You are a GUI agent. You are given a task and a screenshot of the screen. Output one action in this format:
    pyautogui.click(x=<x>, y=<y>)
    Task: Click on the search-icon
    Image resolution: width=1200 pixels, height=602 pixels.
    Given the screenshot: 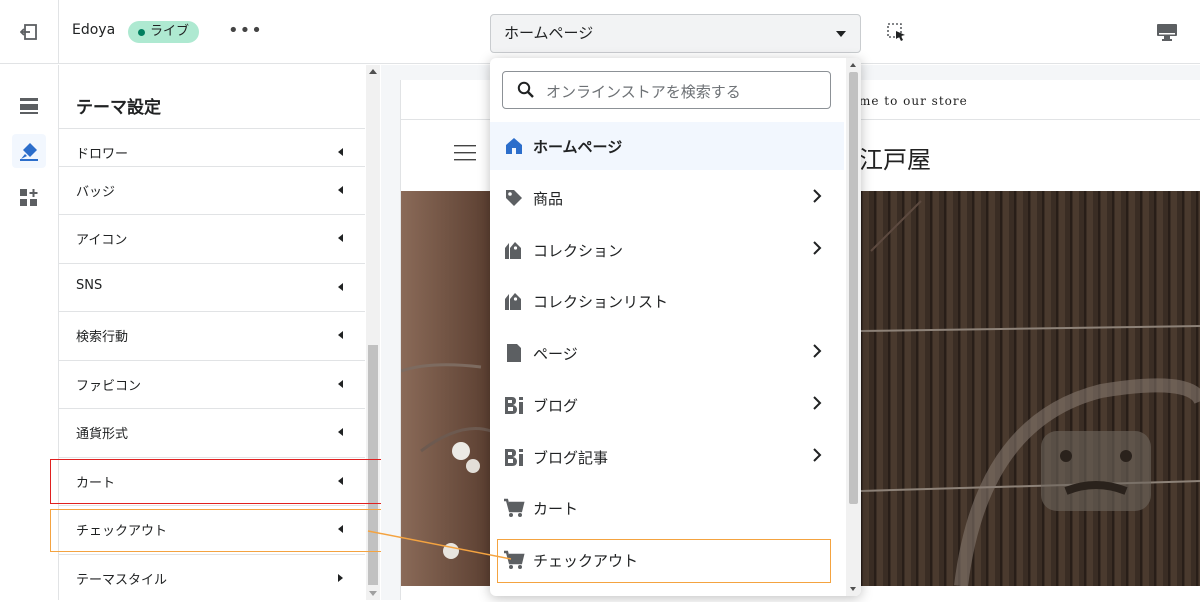 What is the action you would take?
    pyautogui.click(x=525, y=89)
    